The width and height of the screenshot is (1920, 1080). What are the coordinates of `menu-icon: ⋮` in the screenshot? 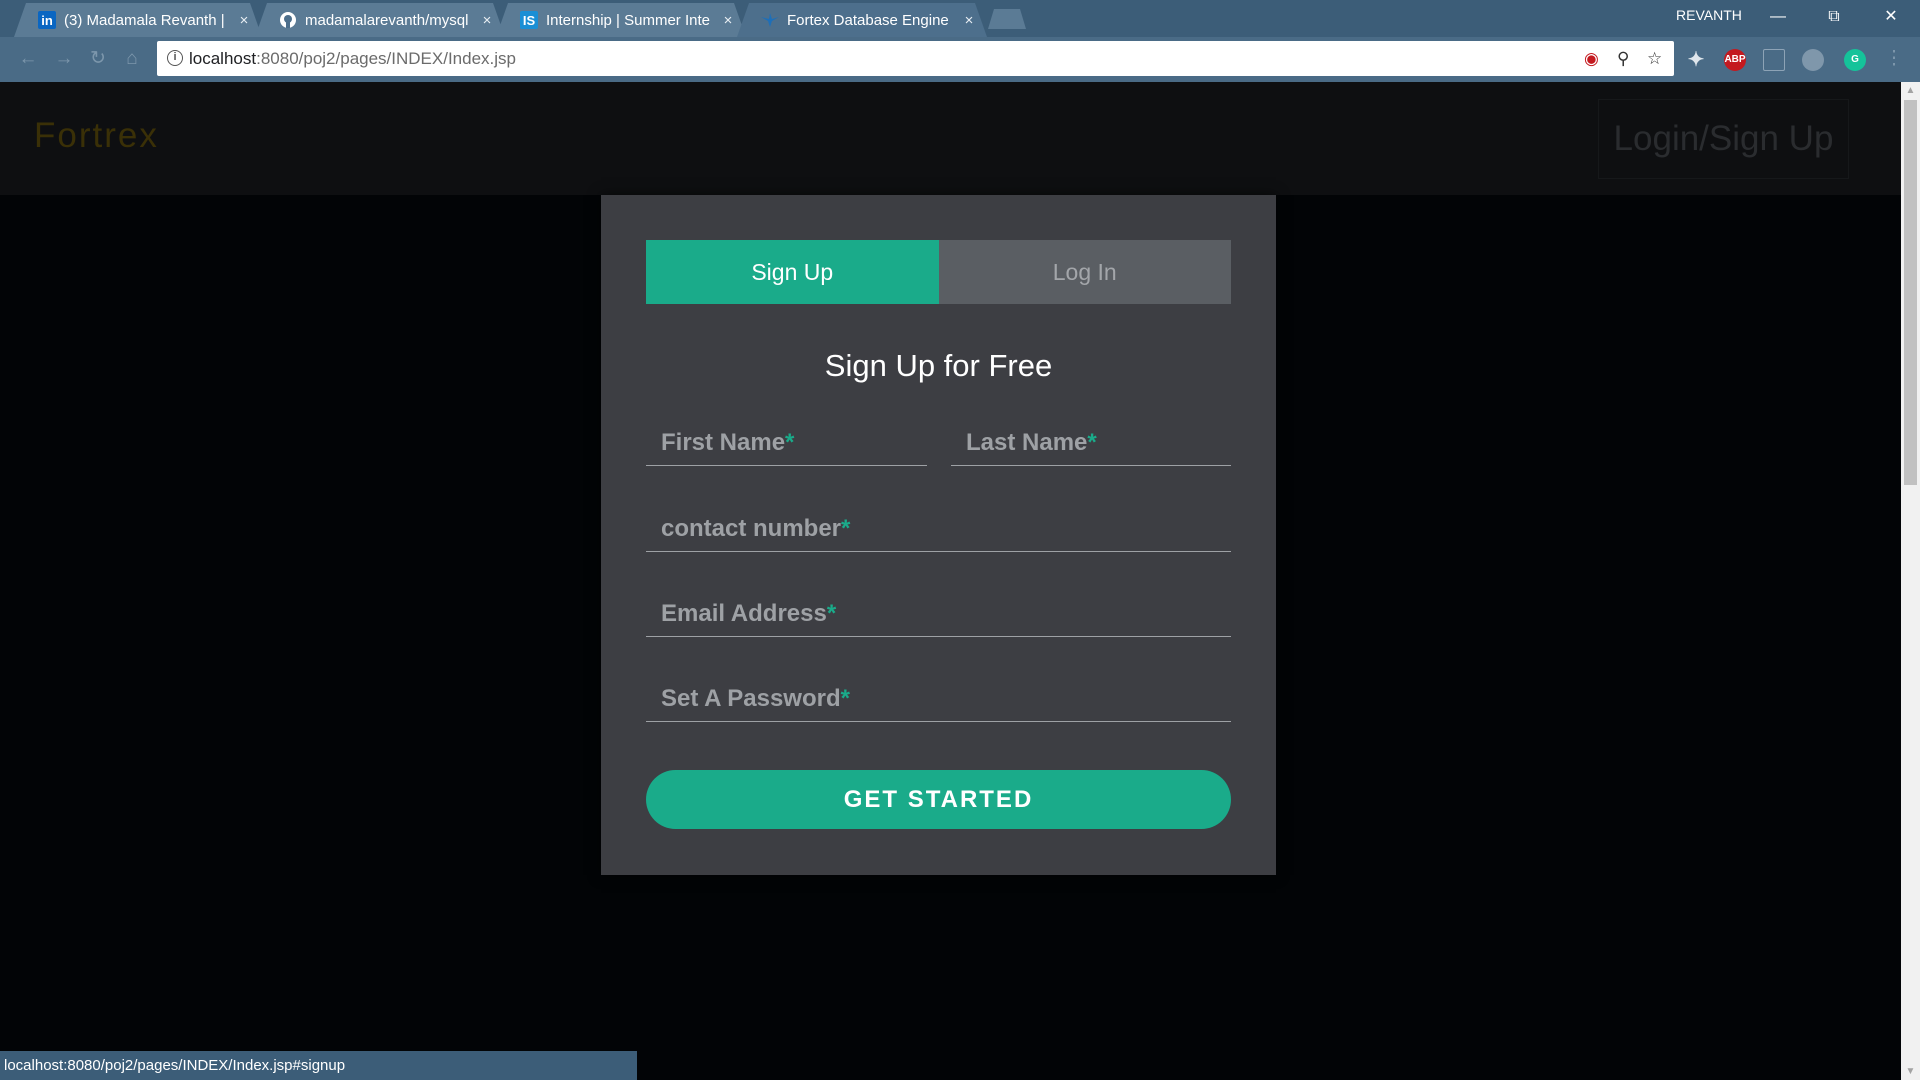 It's located at (1894, 59).